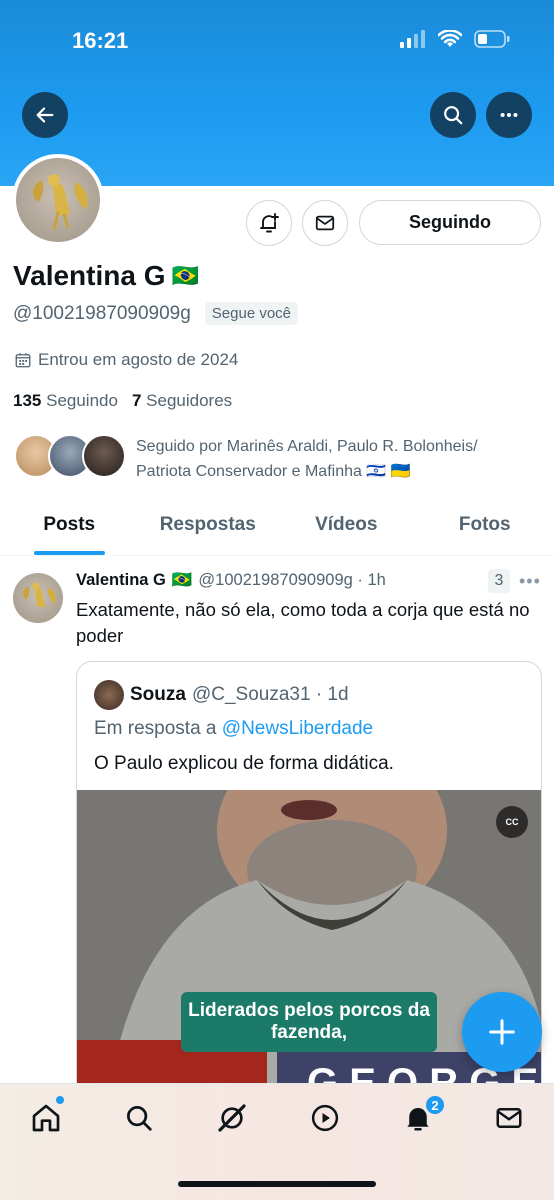  I want to click on more-button, so click(509, 115).